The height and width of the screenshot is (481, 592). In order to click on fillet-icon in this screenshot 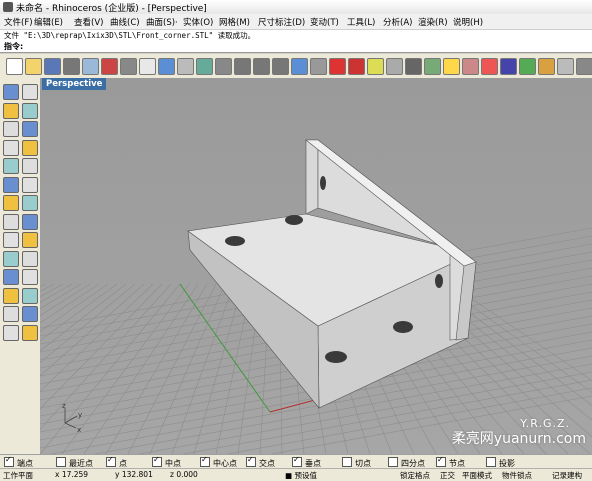, I will do `click(30, 166)`.